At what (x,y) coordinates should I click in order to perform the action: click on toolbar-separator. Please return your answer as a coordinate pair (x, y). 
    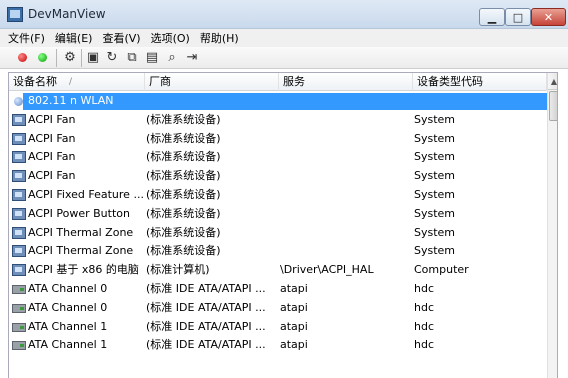
    Looking at the image, I should click on (81, 58).